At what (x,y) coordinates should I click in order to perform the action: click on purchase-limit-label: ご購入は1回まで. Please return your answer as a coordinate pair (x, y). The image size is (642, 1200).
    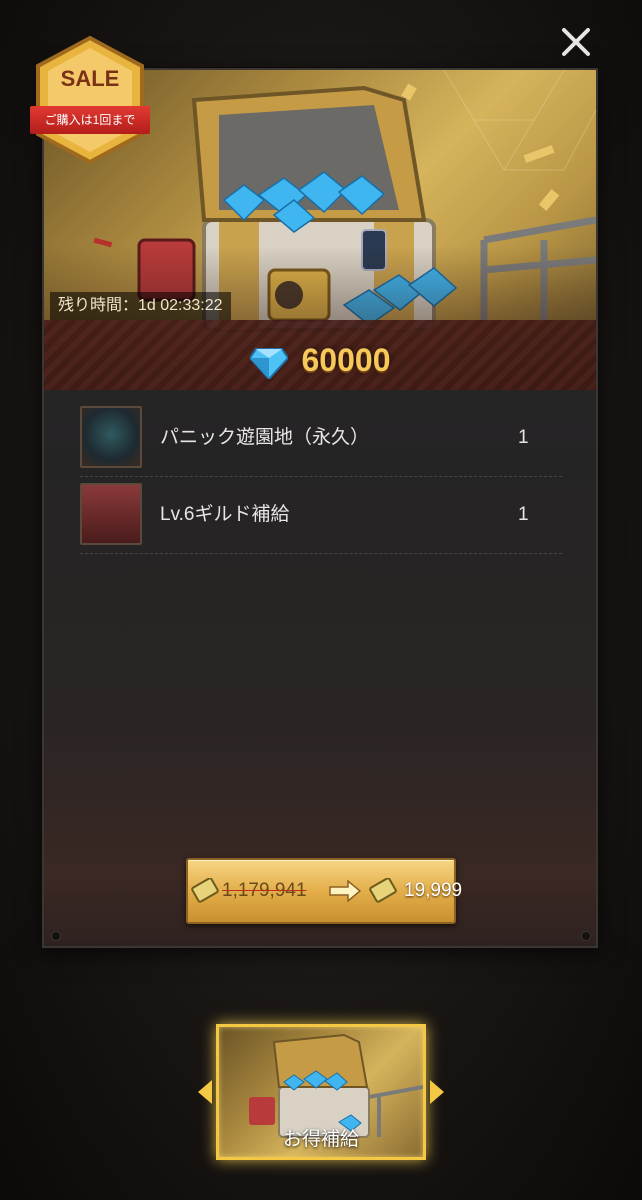
    Looking at the image, I should click on (90, 120).